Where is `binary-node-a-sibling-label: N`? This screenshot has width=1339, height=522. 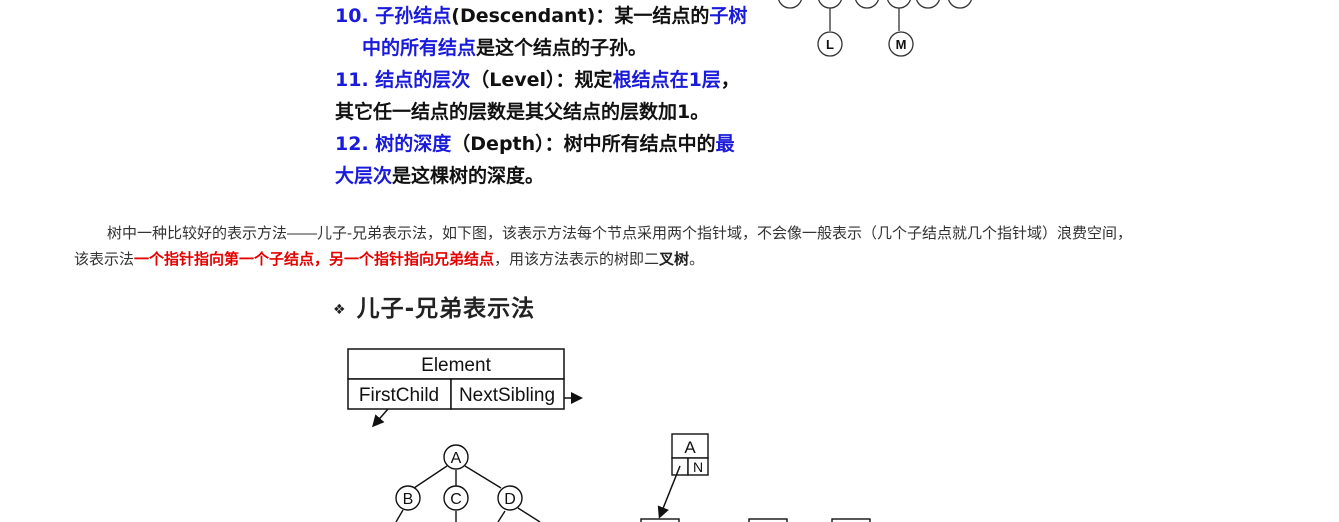
binary-node-a-sibling-label: N is located at coordinates (698, 467).